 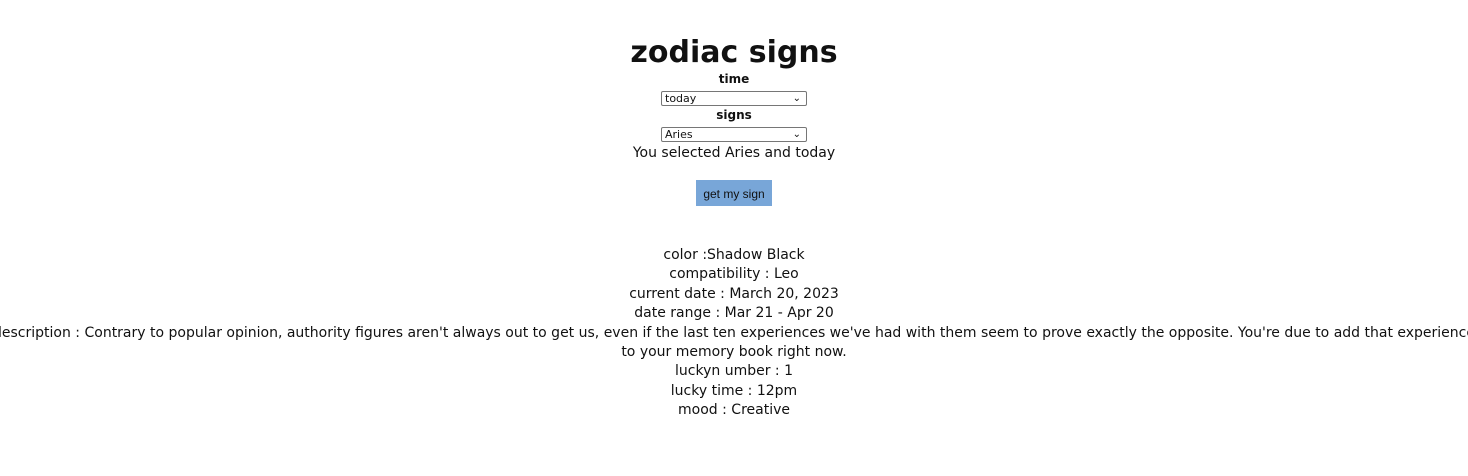 What do you see at coordinates (734, 274) in the screenshot?
I see `result-compatibility: compatibility : Leo` at bounding box center [734, 274].